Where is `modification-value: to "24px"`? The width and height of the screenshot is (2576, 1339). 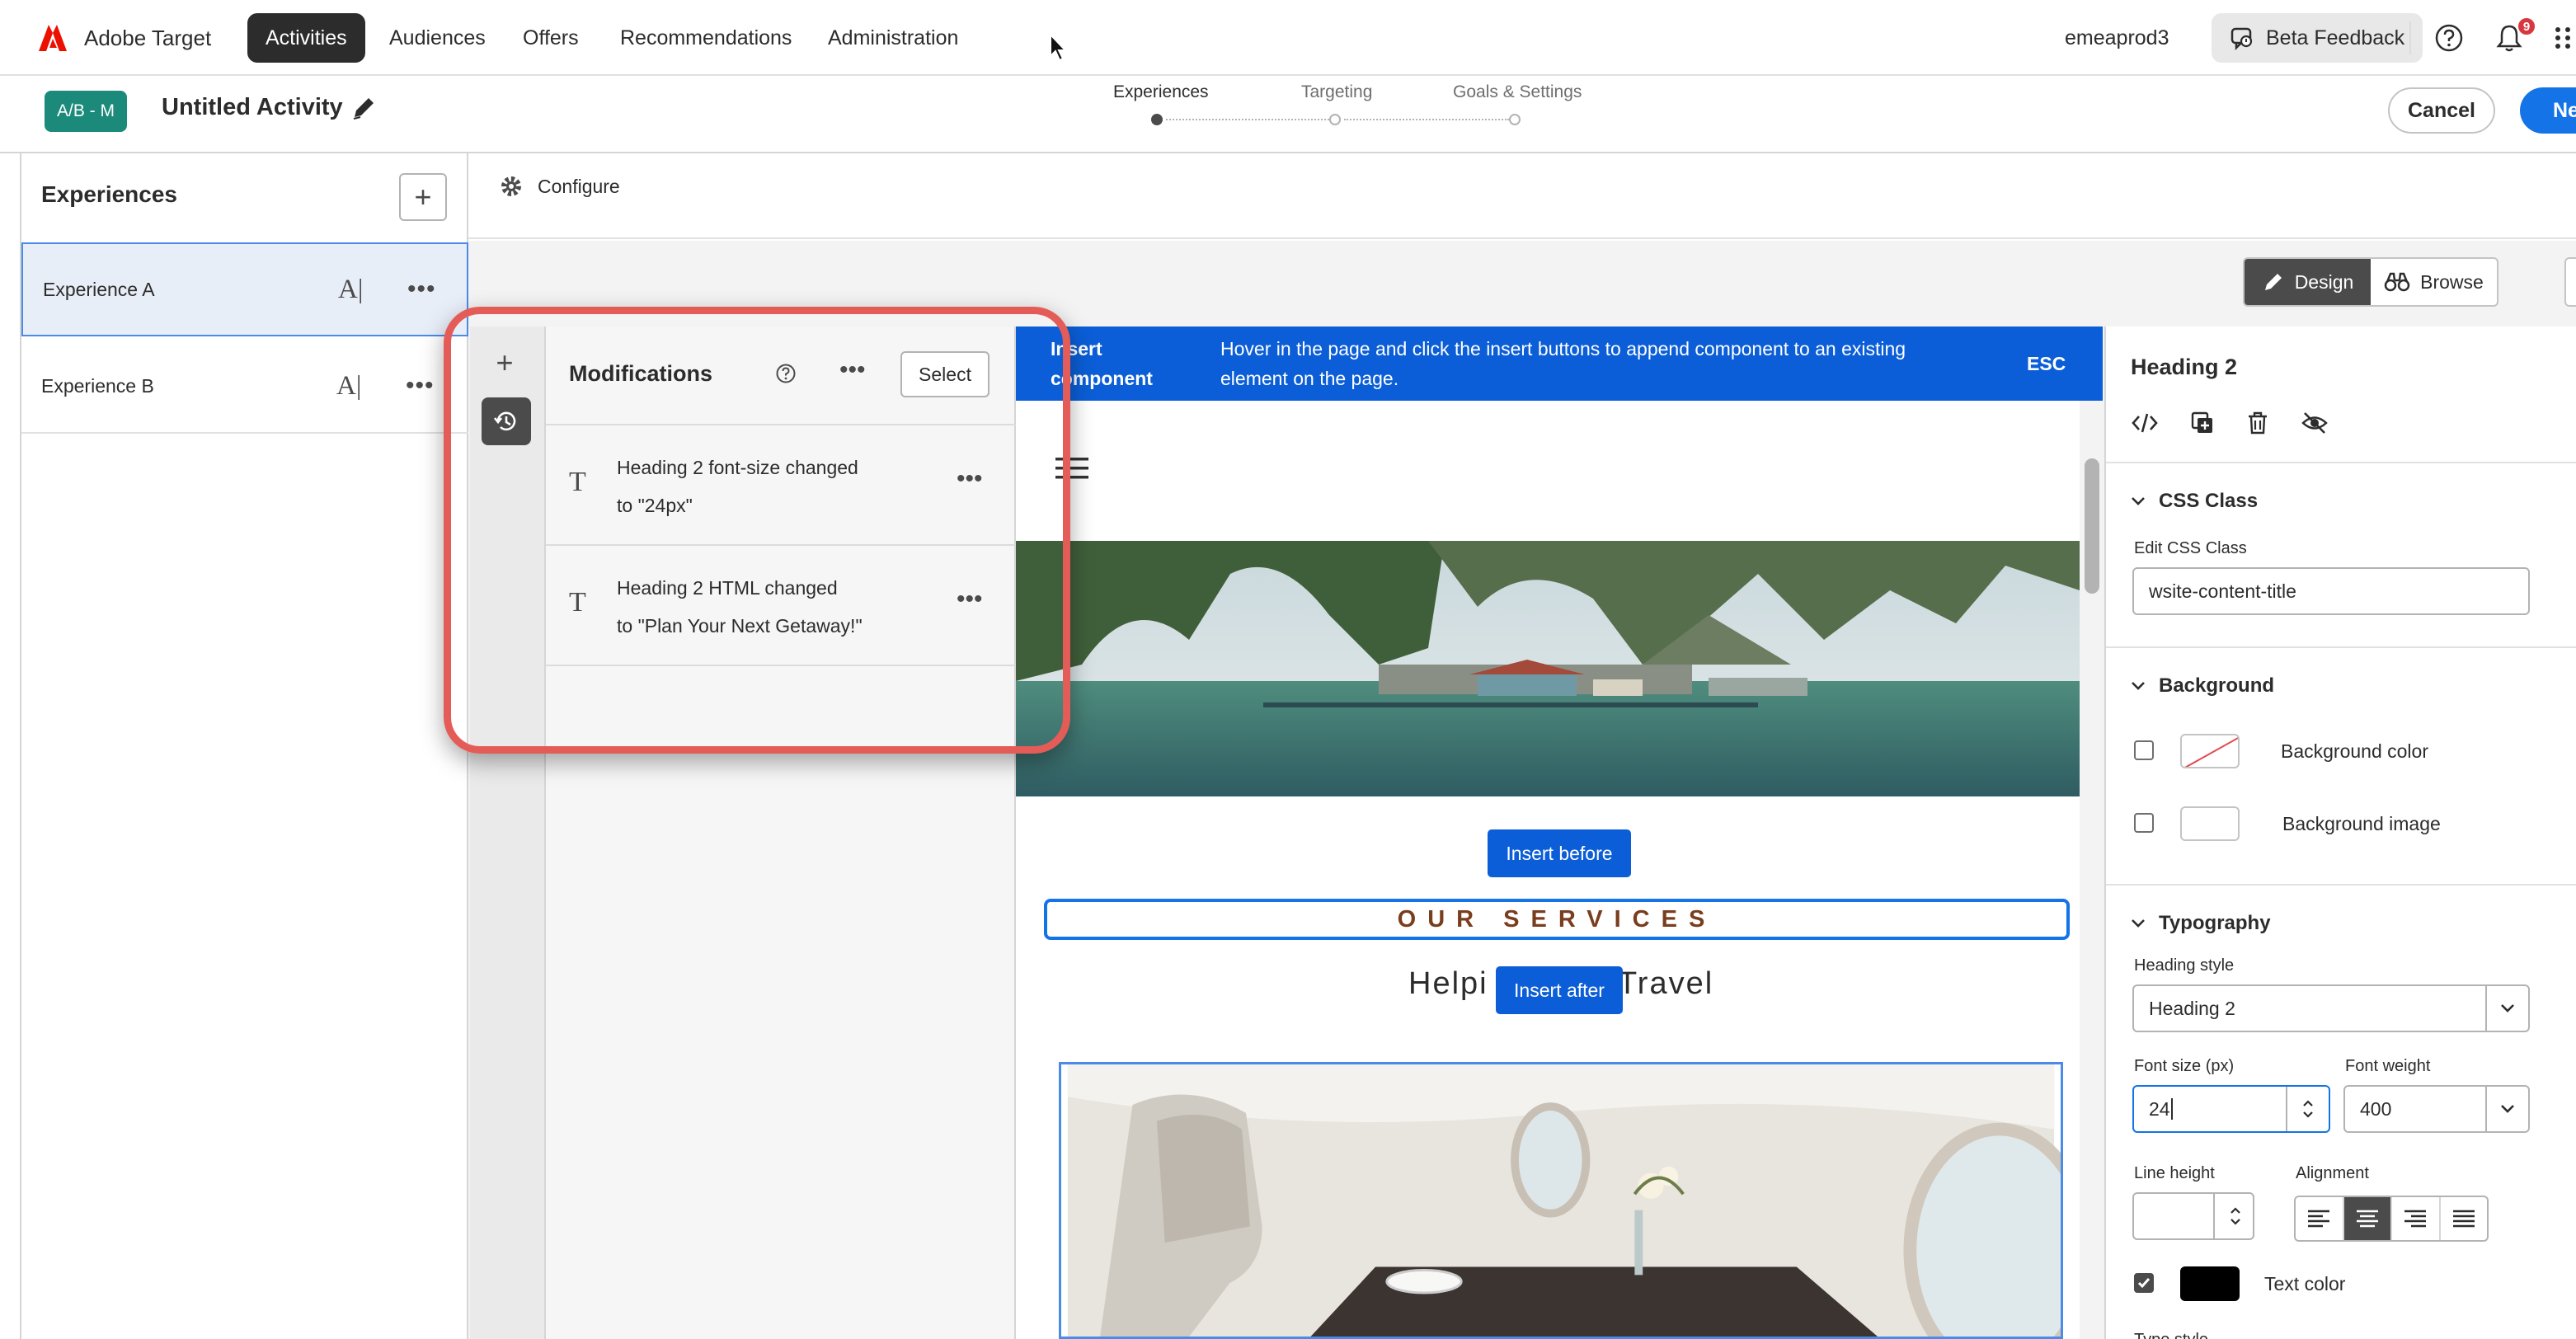
modification-value: to "24px" is located at coordinates (655, 506).